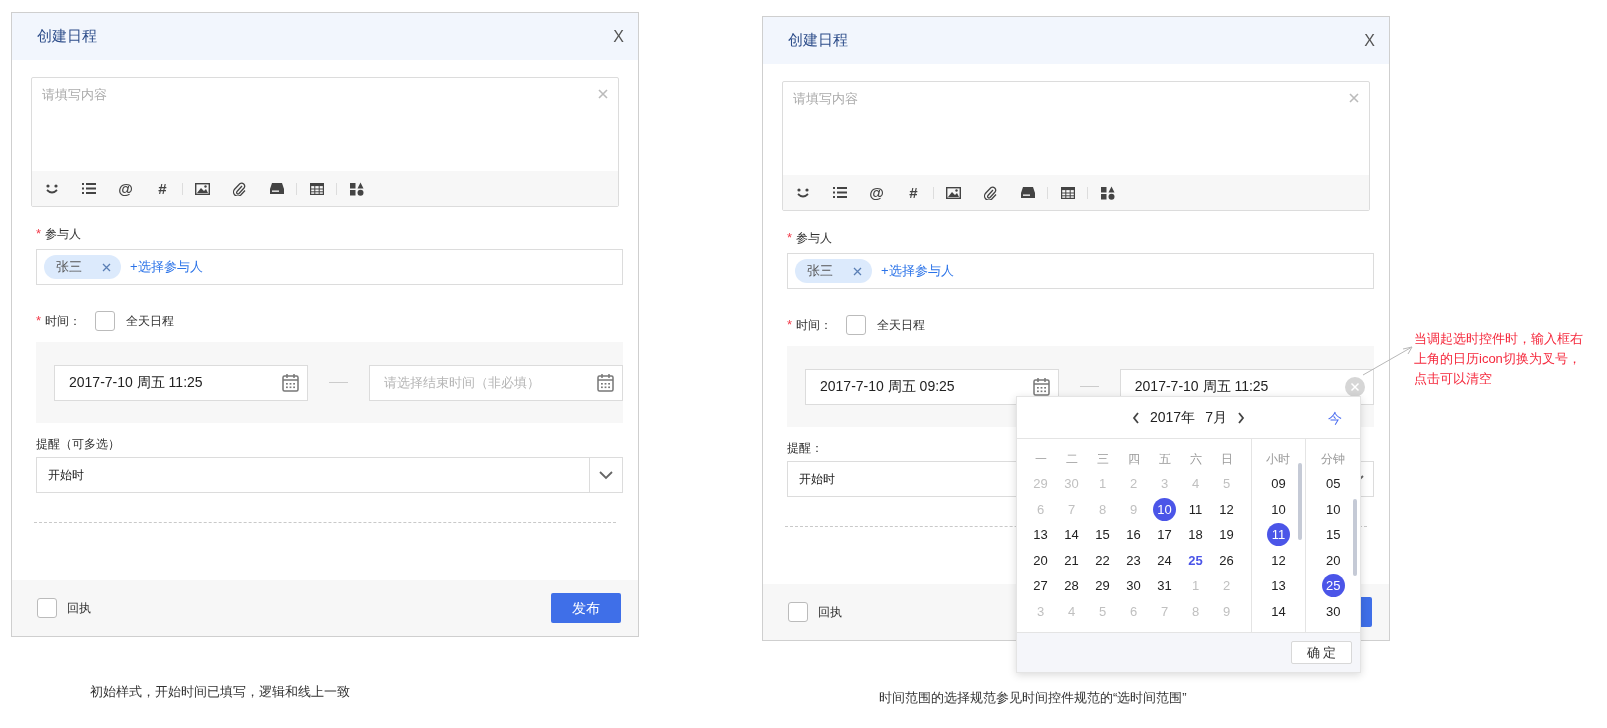 This screenshot has height=728, width=1607. What do you see at coordinates (1164, 560) in the screenshot?
I see `calendar-day: 24` at bounding box center [1164, 560].